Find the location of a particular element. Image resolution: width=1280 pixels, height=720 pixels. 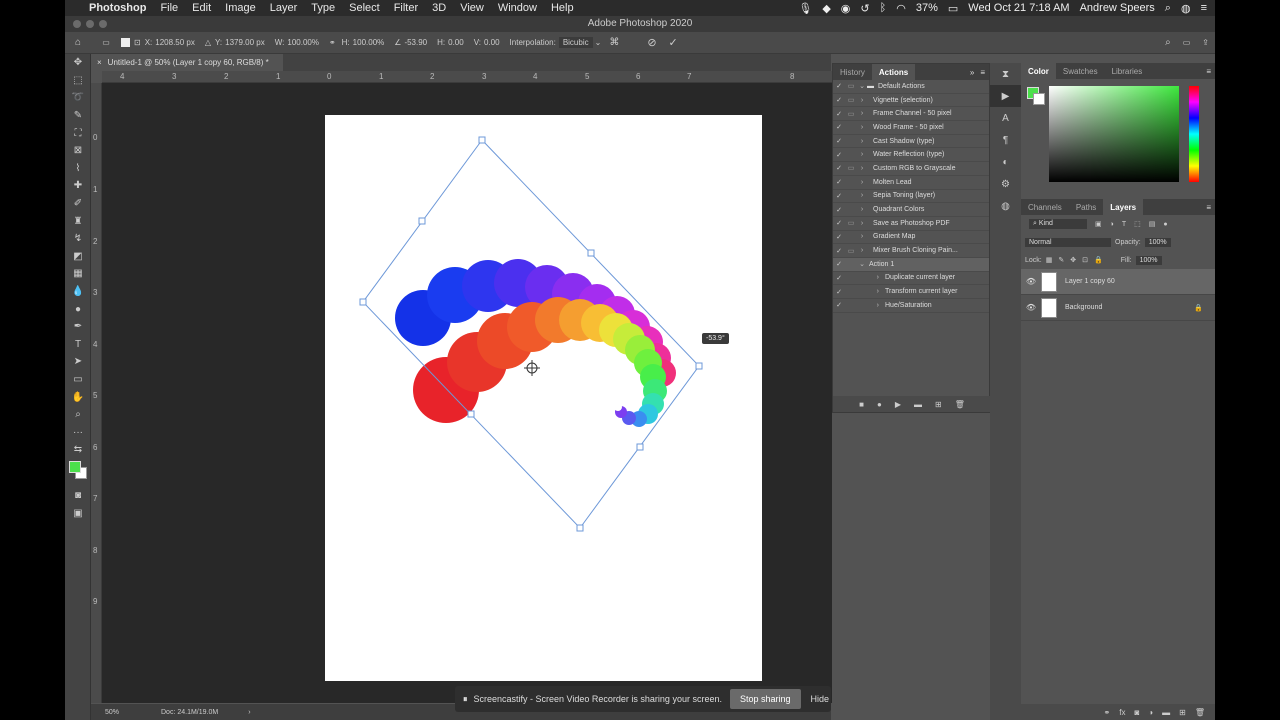

h-field: 100.00% is located at coordinates (369, 42).